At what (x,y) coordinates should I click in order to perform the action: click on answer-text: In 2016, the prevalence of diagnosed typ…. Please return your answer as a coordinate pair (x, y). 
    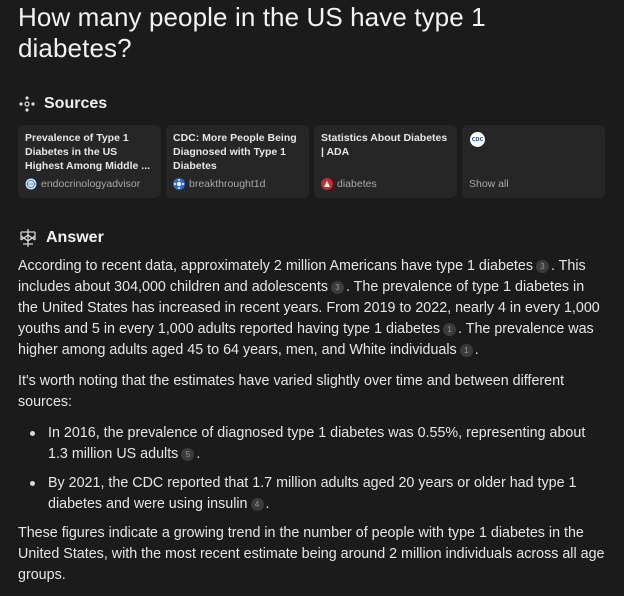
    Looking at the image, I should click on (317, 443).